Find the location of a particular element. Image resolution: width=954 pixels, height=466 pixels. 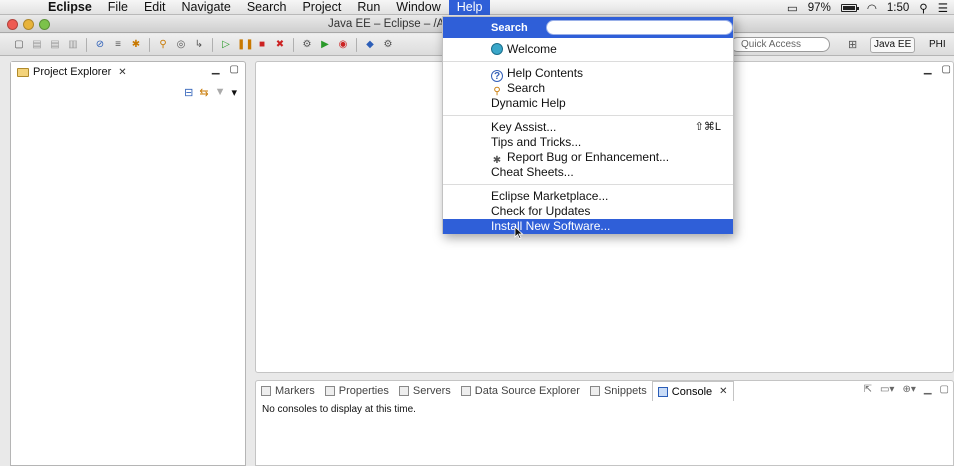

pin-console-icon: ⇱ is located at coordinates (868, 389).